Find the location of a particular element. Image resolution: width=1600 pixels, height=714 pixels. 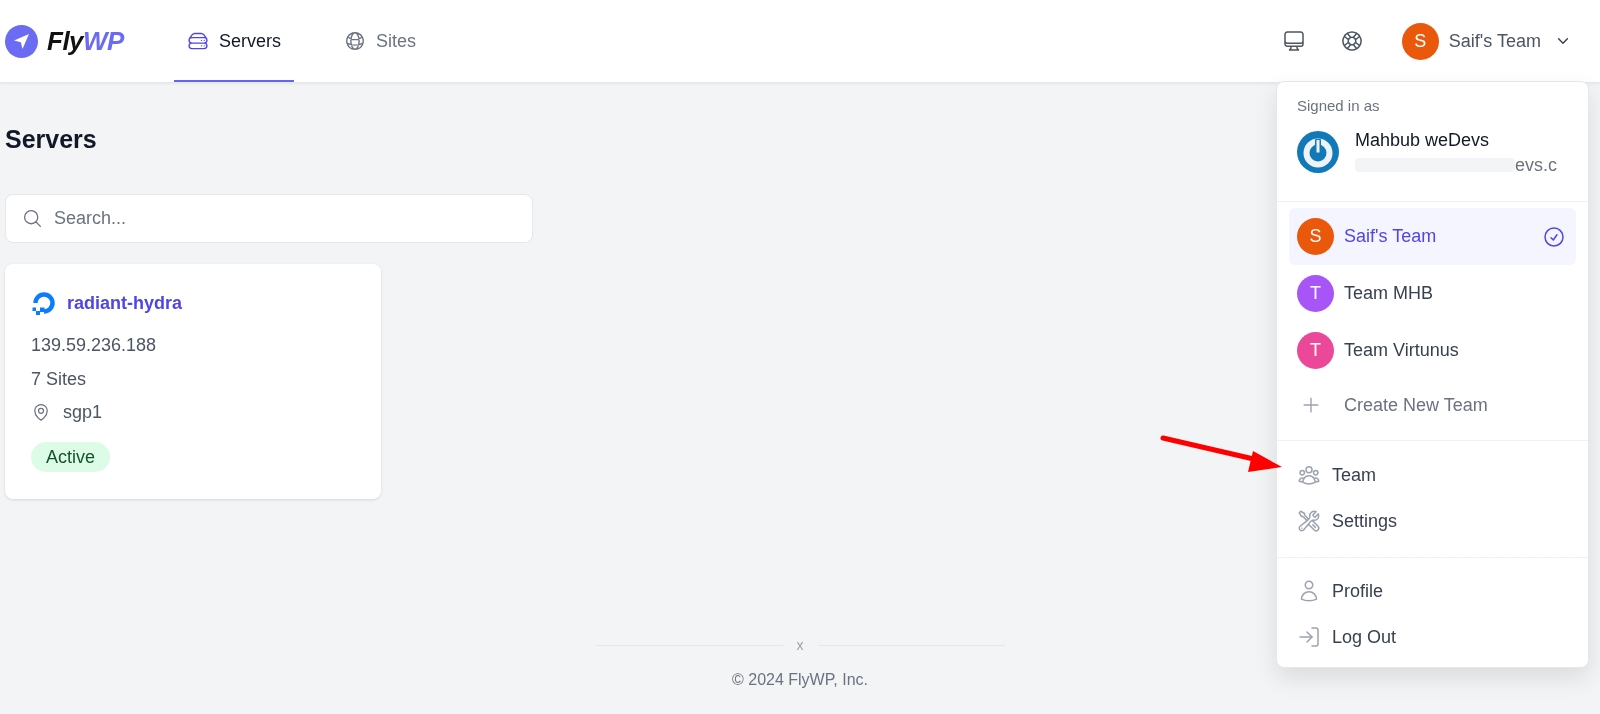

server-ip: 139.59.236.188 is located at coordinates (94, 345).